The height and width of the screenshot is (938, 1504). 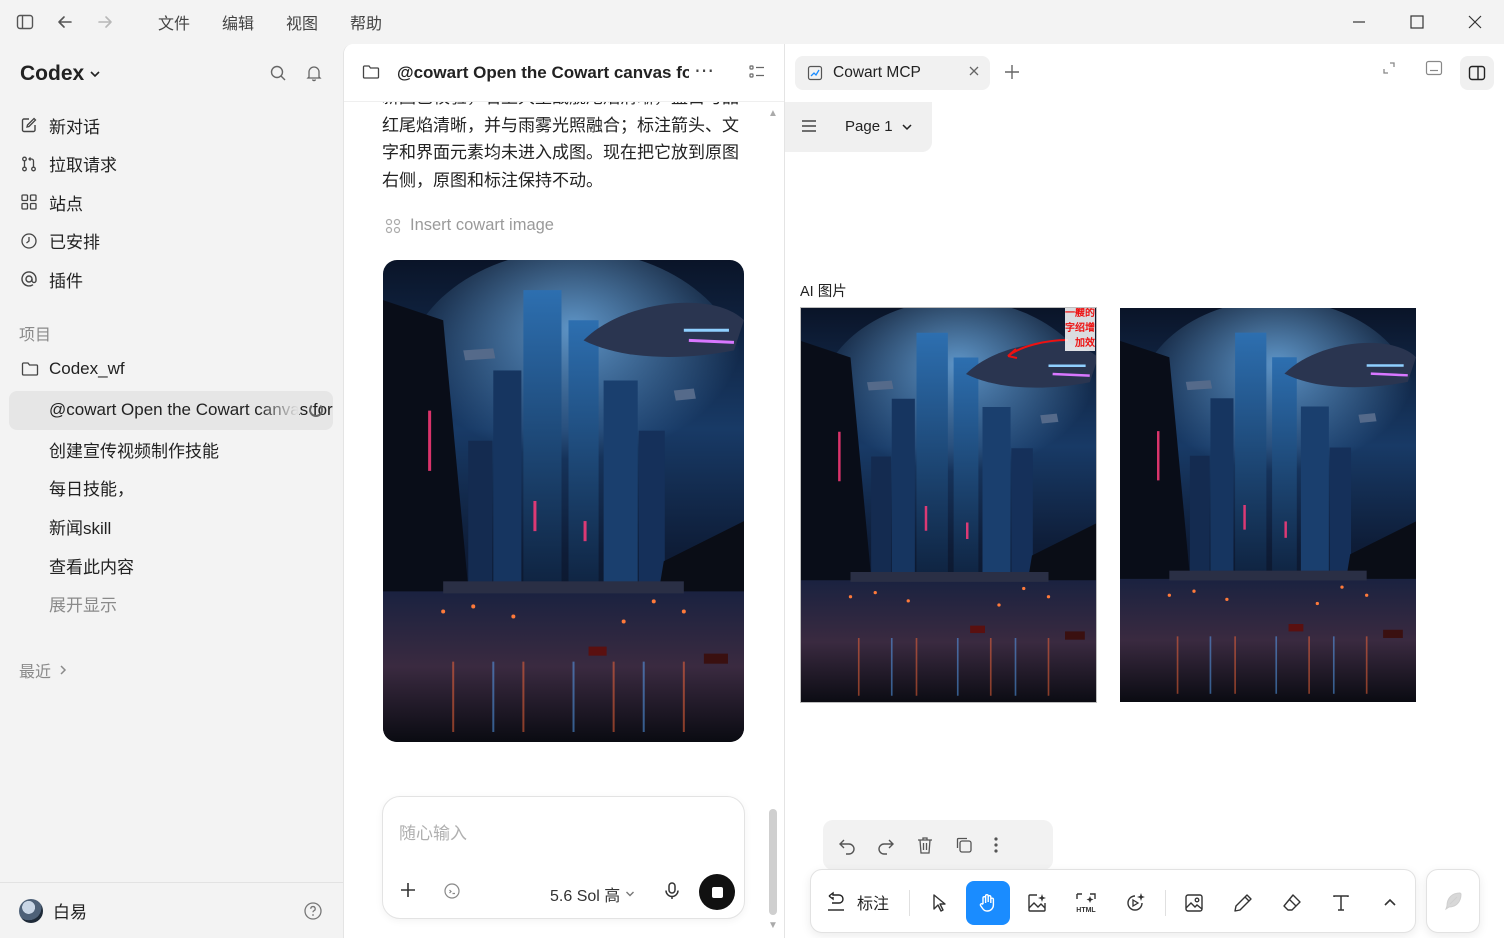 I want to click on sidebar-item-scheduled: 已安排, so click(x=67, y=241).